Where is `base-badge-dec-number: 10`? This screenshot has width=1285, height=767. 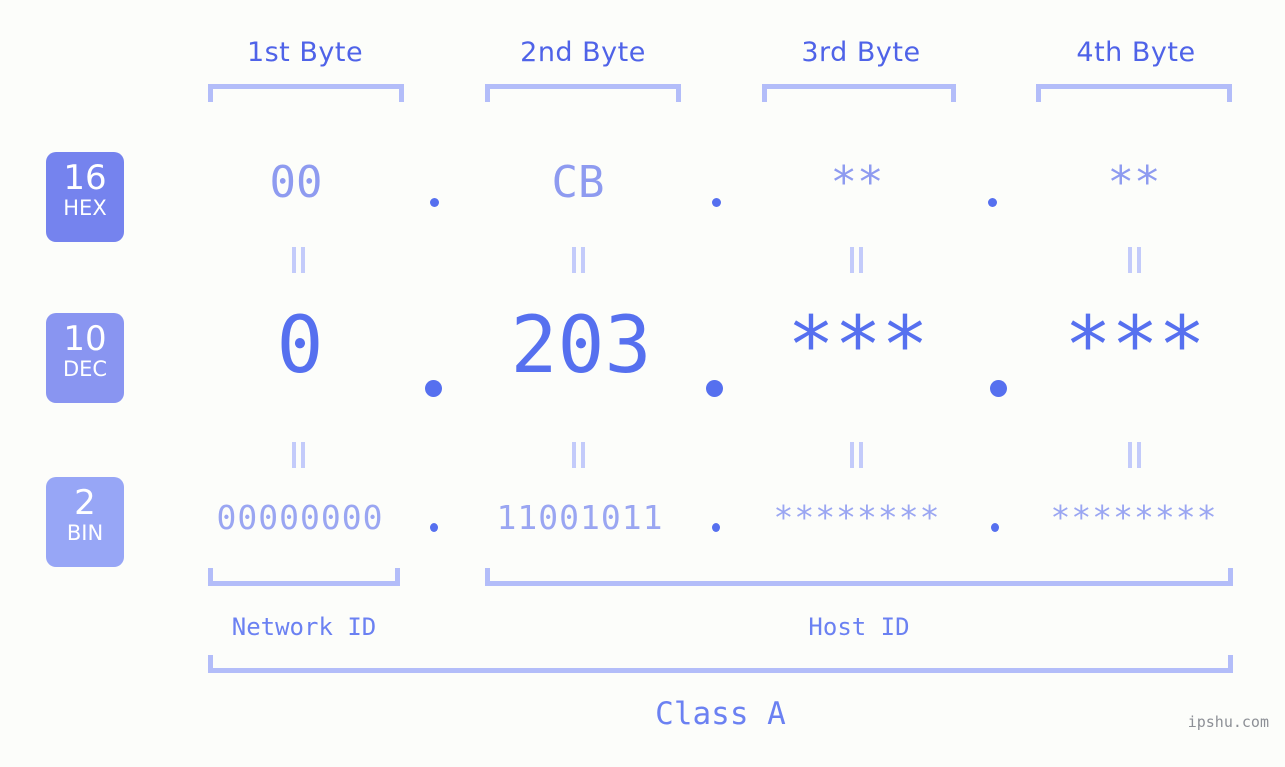 base-badge-dec-number: 10 is located at coordinates (85, 339).